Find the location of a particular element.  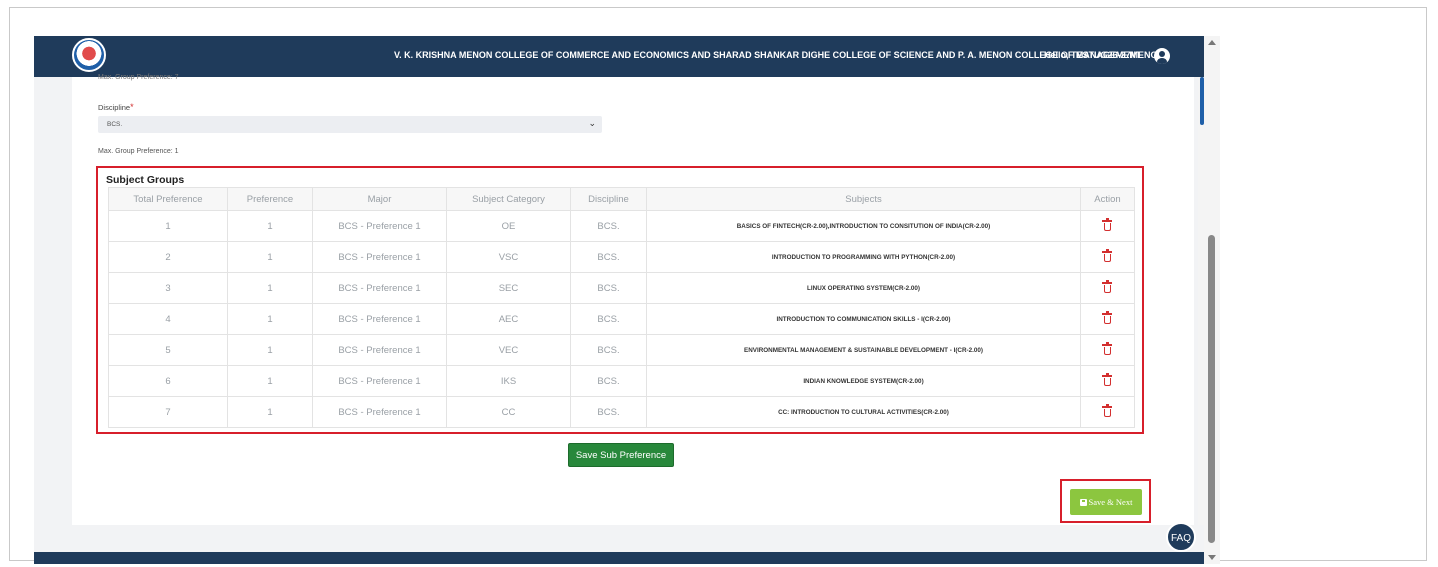

column-header-subject-category: Subject Category is located at coordinates (508, 199).